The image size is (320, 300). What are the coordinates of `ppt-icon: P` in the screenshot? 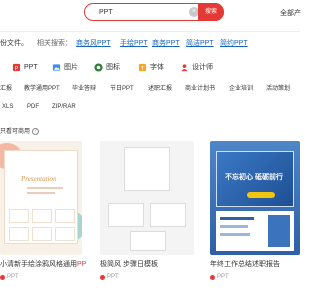 It's located at (16, 67).